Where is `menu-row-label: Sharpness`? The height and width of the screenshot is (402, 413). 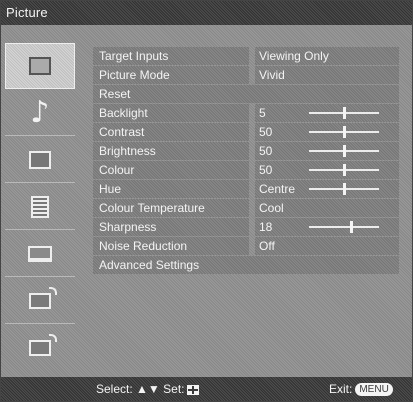 menu-row-label: Sharpness is located at coordinates (171, 227).